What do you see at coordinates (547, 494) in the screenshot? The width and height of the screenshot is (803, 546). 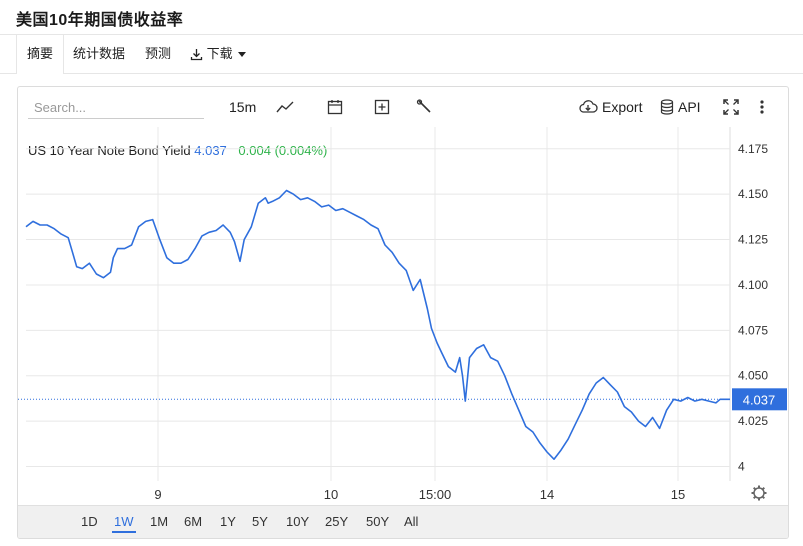 I see `x-tick-label: 14` at bounding box center [547, 494].